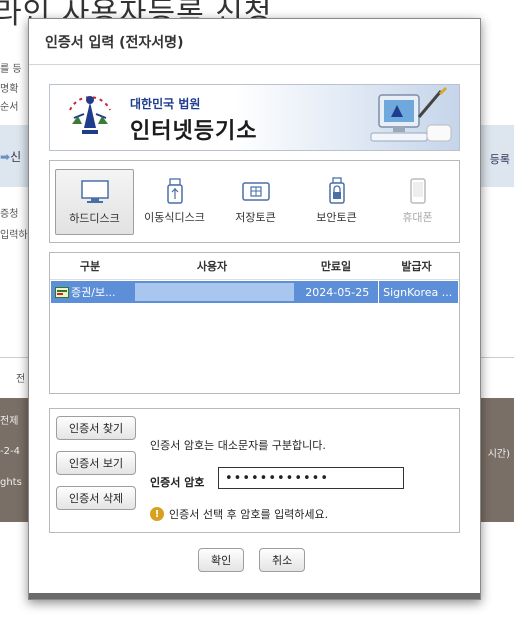 This screenshot has height=621, width=514. What do you see at coordinates (417, 191) in the screenshot?
I see `phone-icon` at bounding box center [417, 191].